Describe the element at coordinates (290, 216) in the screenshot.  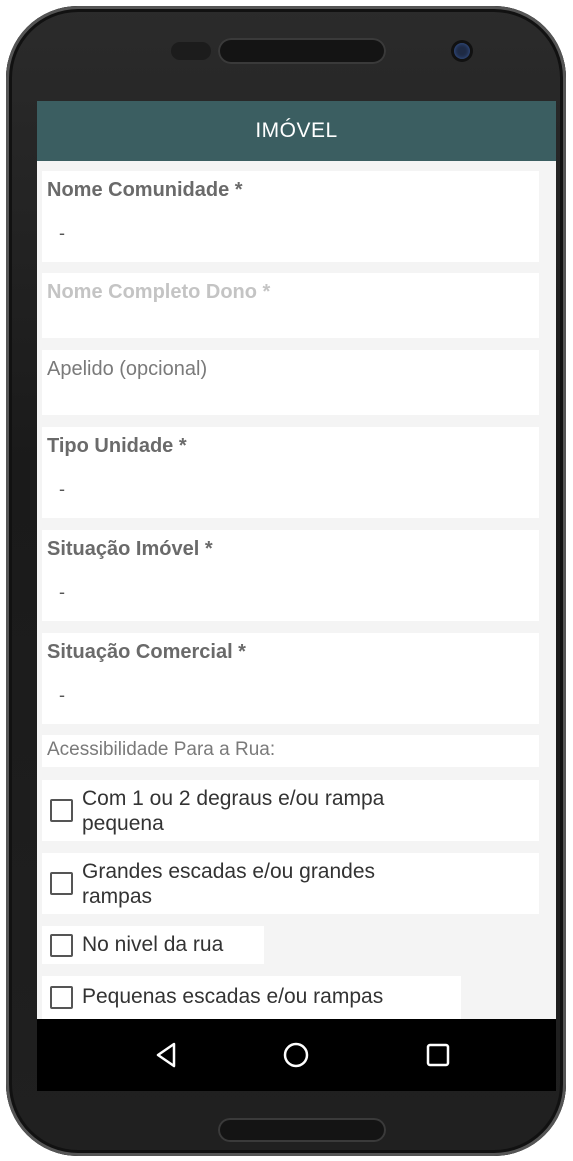
I see `nome-comunidade-spinner: Nome Comunidade * -` at that location.